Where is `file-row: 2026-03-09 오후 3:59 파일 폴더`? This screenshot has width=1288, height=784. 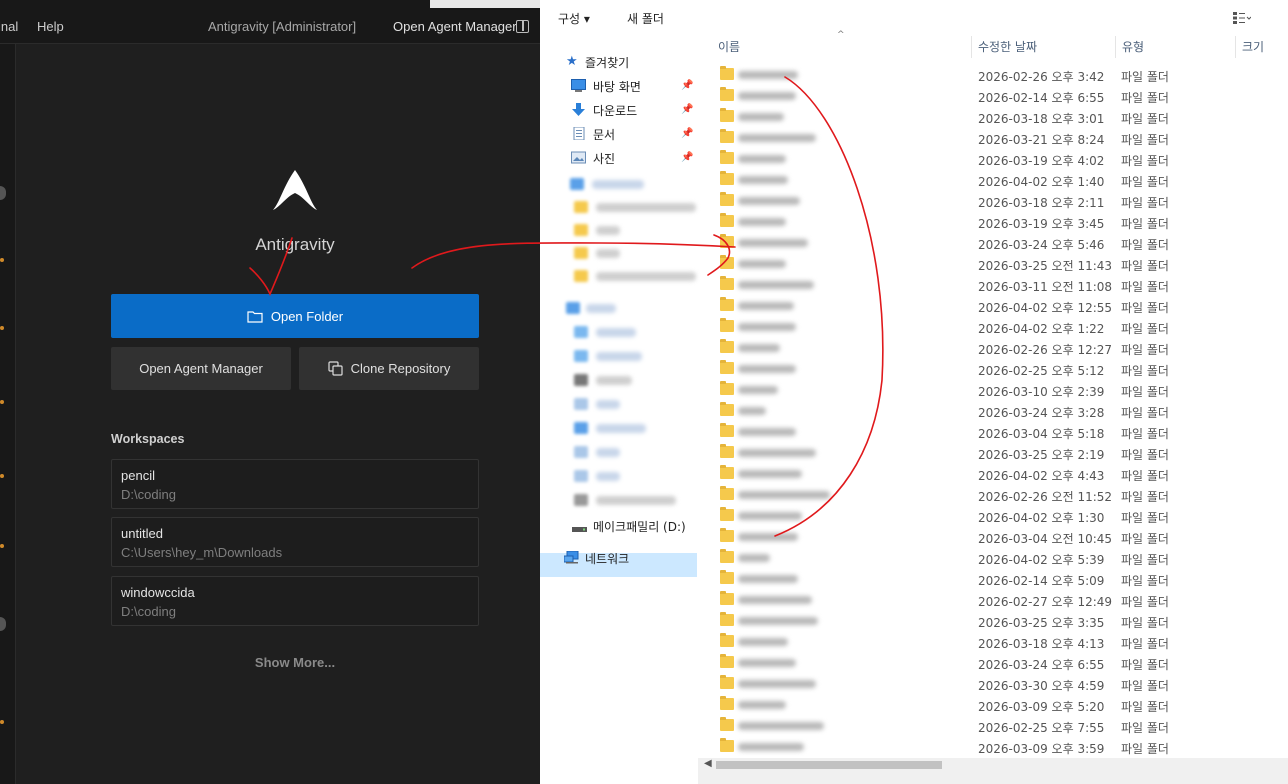
file-row: 2026-03-09 오후 3:59 파일 폴더 is located at coordinates (1001, 747).